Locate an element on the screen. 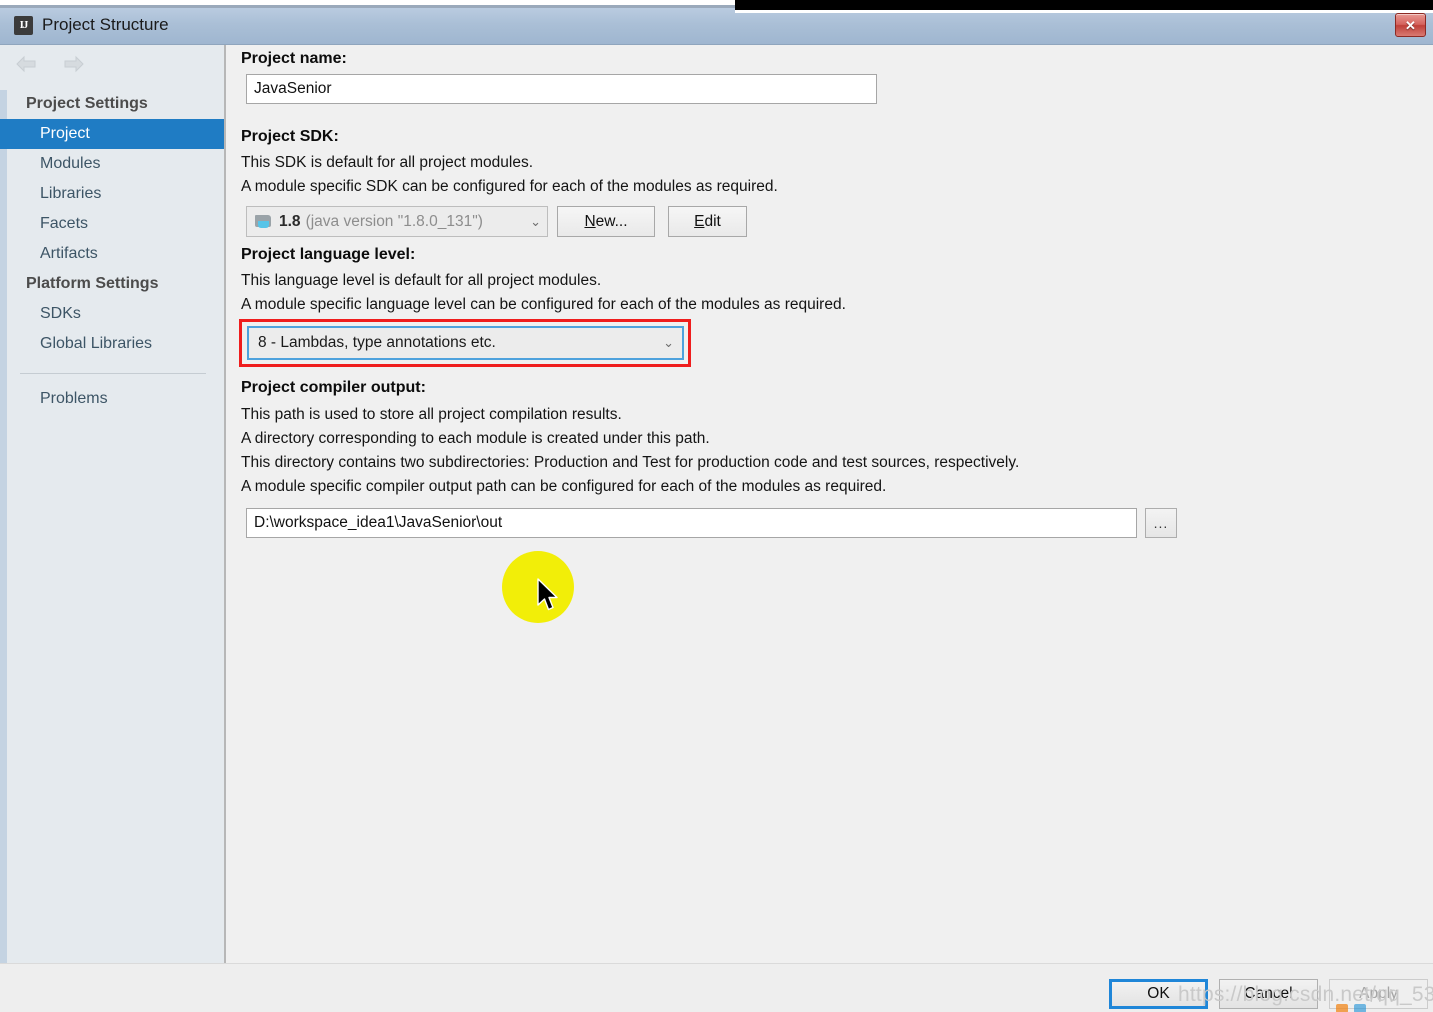 The image size is (1433, 1012). language-level-selected-value: 8 - Lambdas, type annotations etc. is located at coordinates (377, 342).